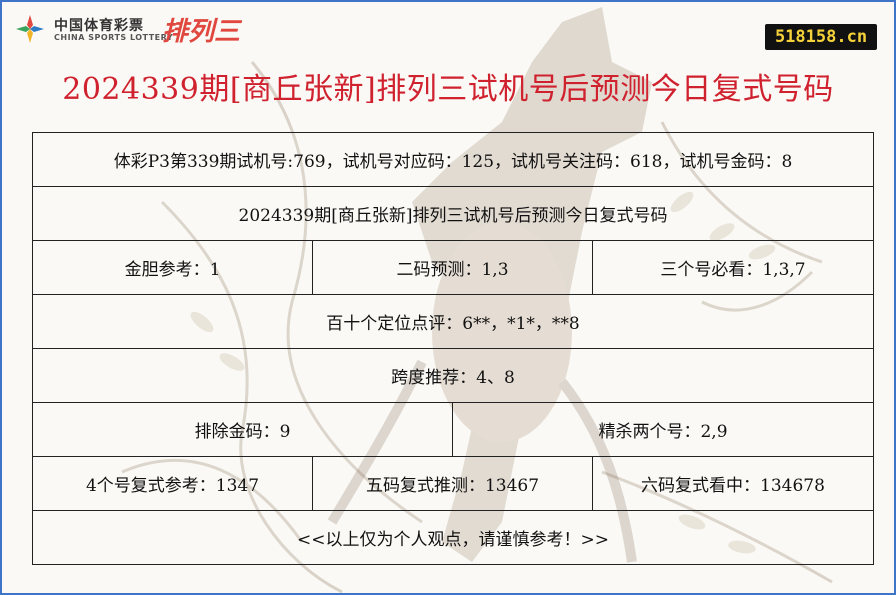 The width and height of the screenshot is (896, 595). I want to click on five-code-value: 13467, so click(512, 486).